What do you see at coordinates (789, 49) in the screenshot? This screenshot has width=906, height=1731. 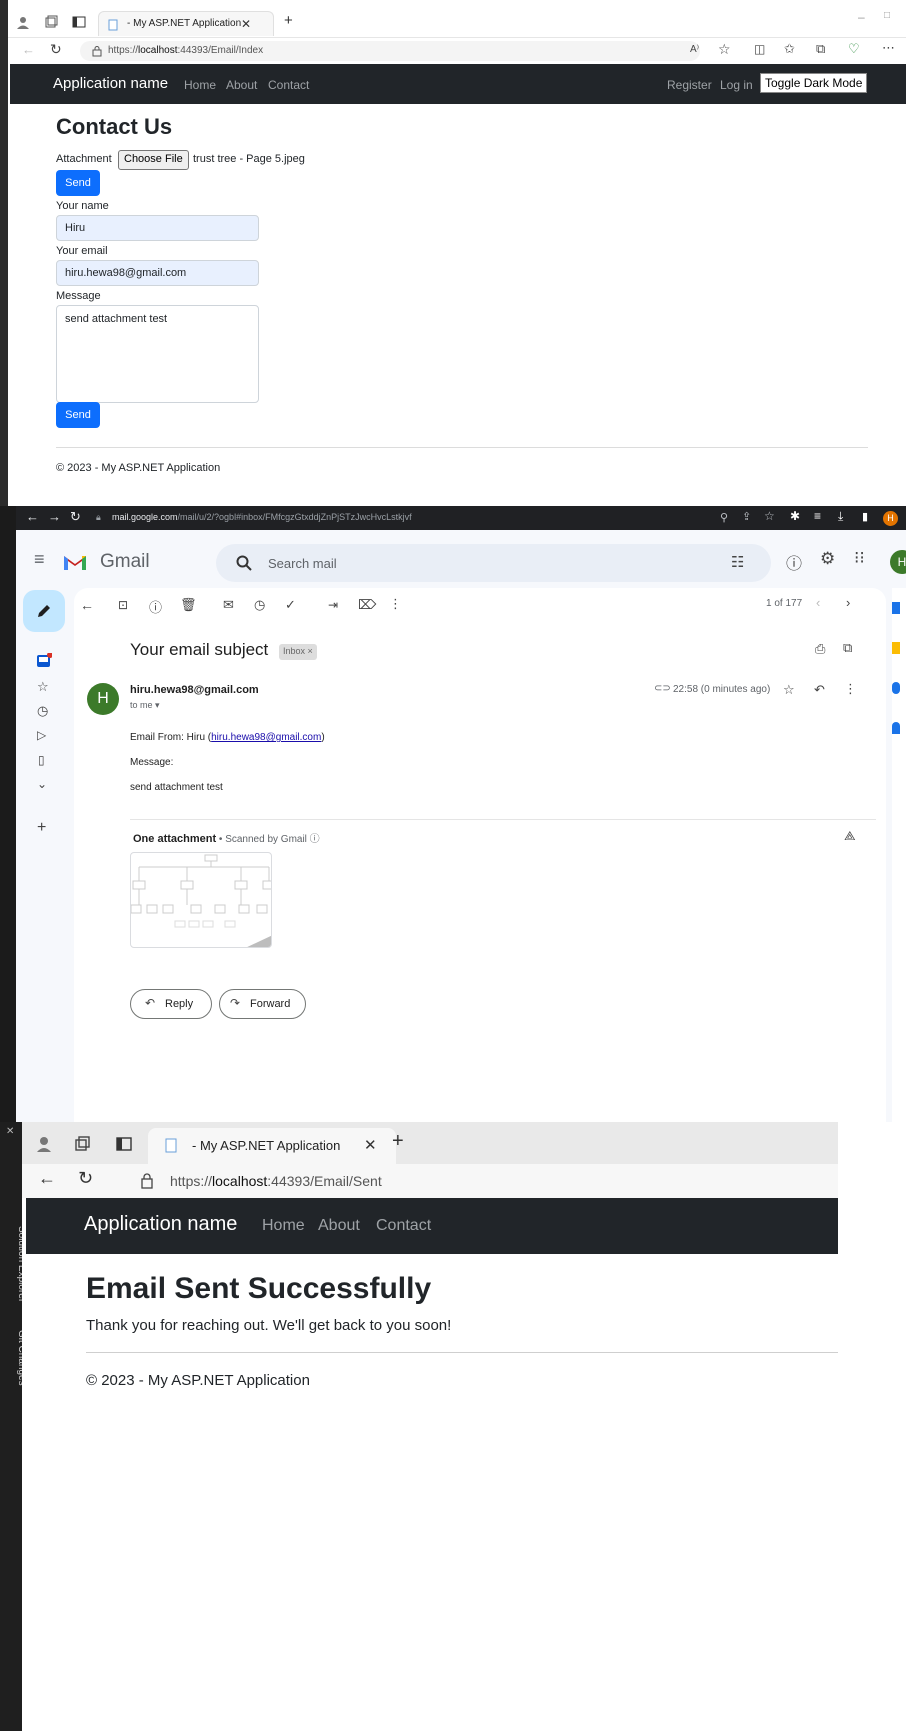 I see `favorites-icon: ✩` at bounding box center [789, 49].